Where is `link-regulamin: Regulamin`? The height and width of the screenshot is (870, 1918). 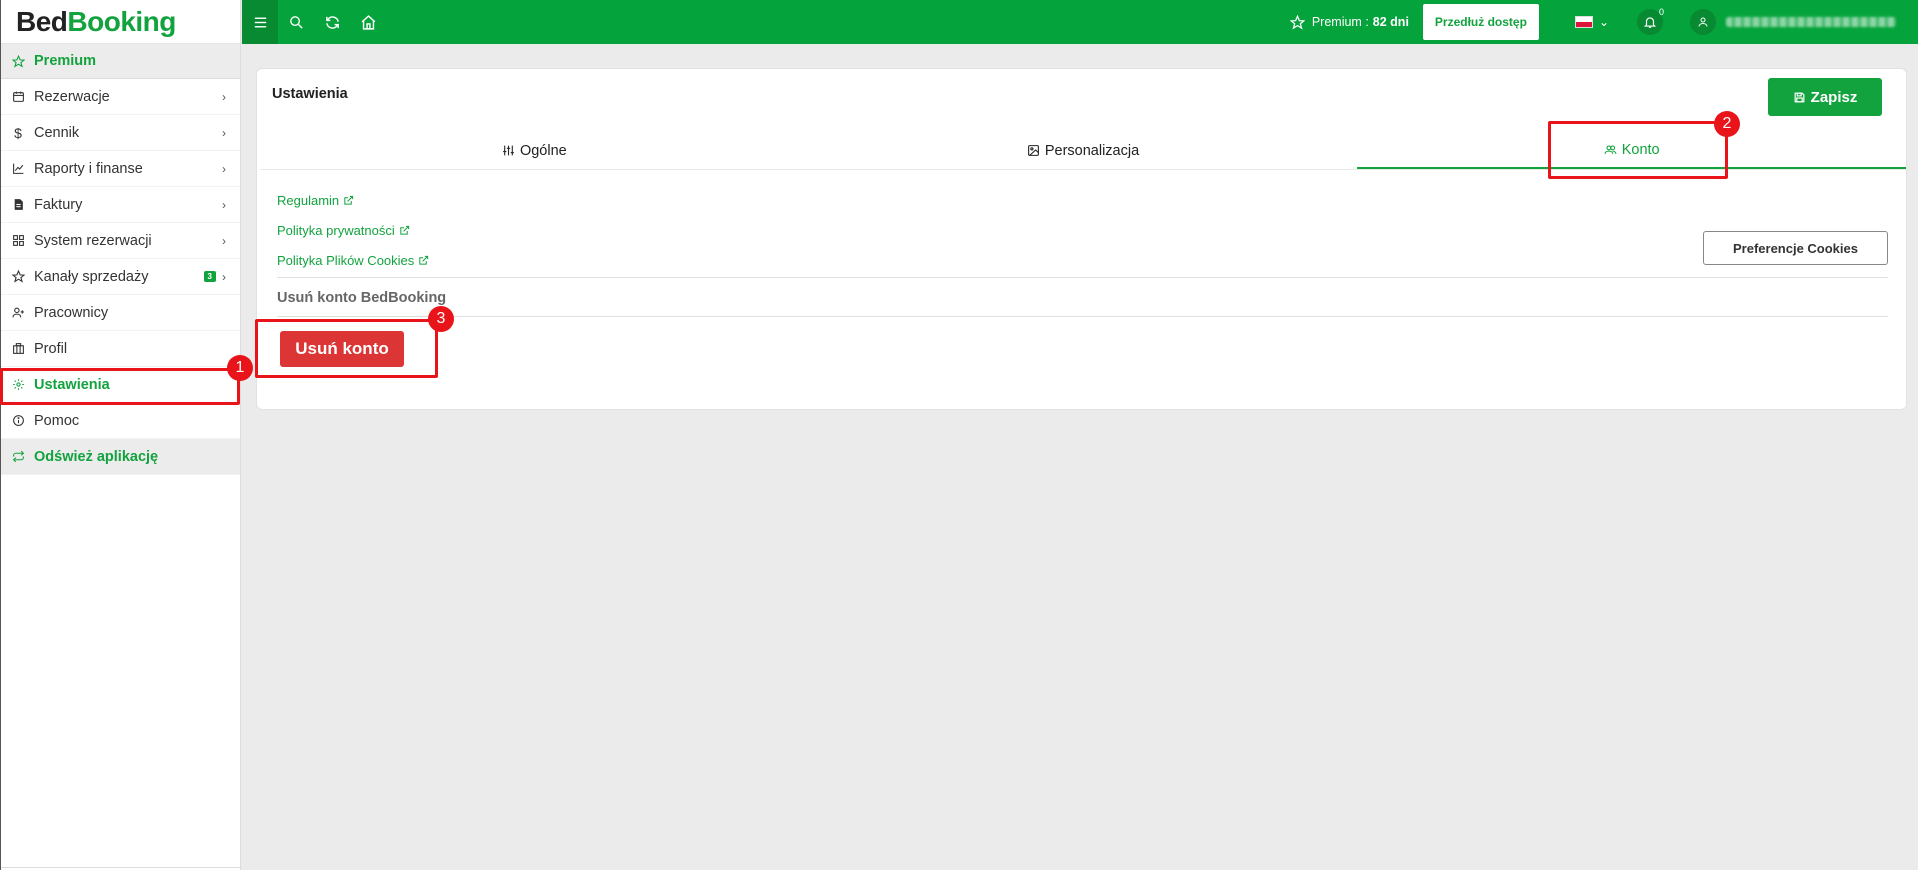
link-regulamin: Regulamin is located at coordinates (353, 200).